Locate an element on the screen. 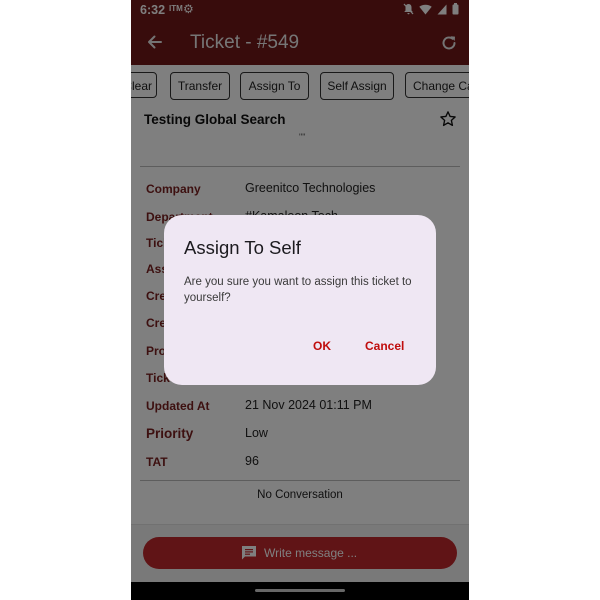  dialog-title: Assign To Self is located at coordinates (242, 247).